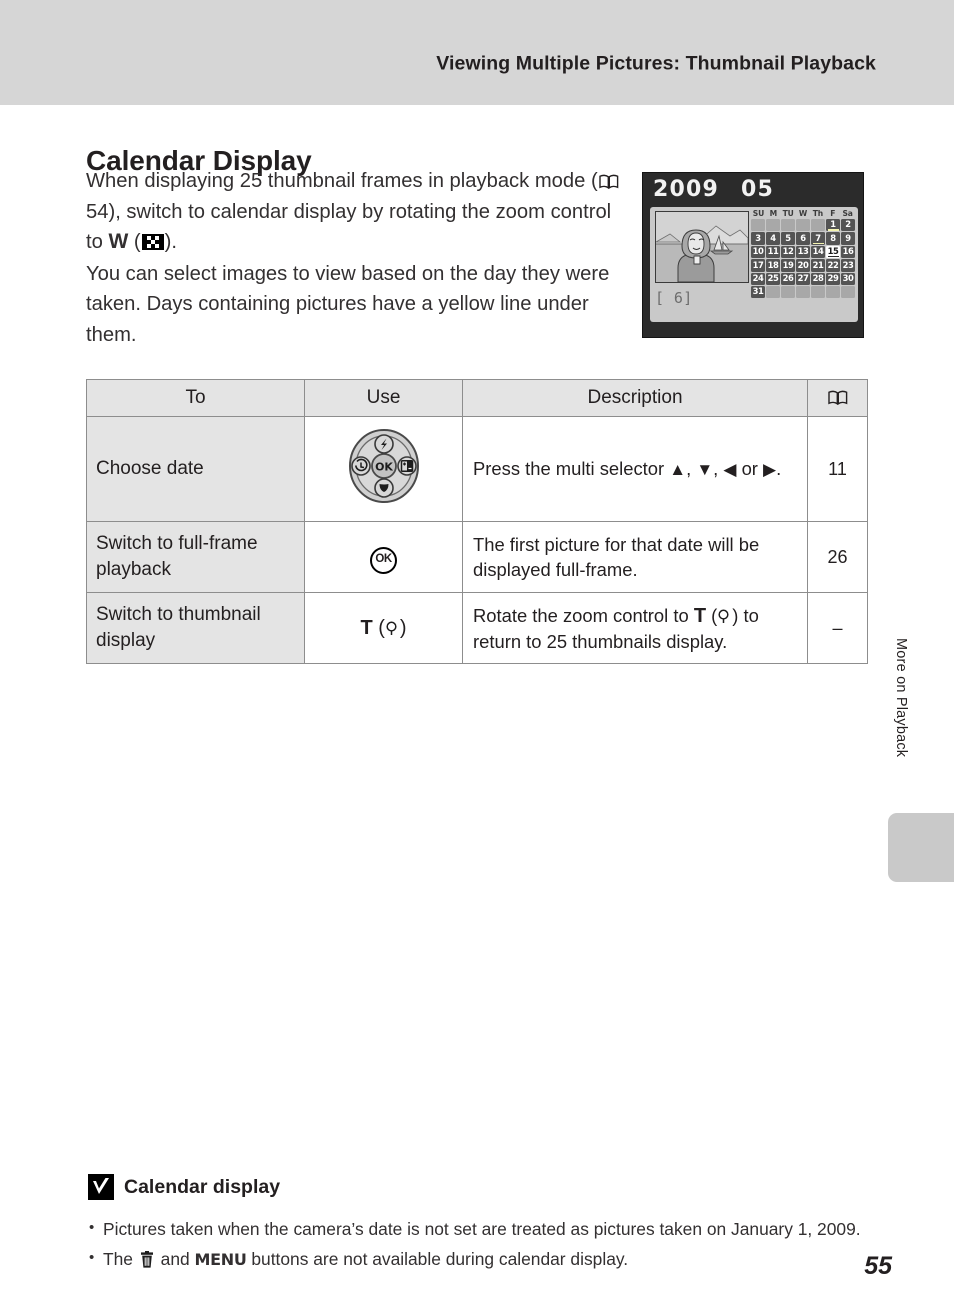  What do you see at coordinates (702, 247) in the screenshot?
I see `preview-thumbnail` at bounding box center [702, 247].